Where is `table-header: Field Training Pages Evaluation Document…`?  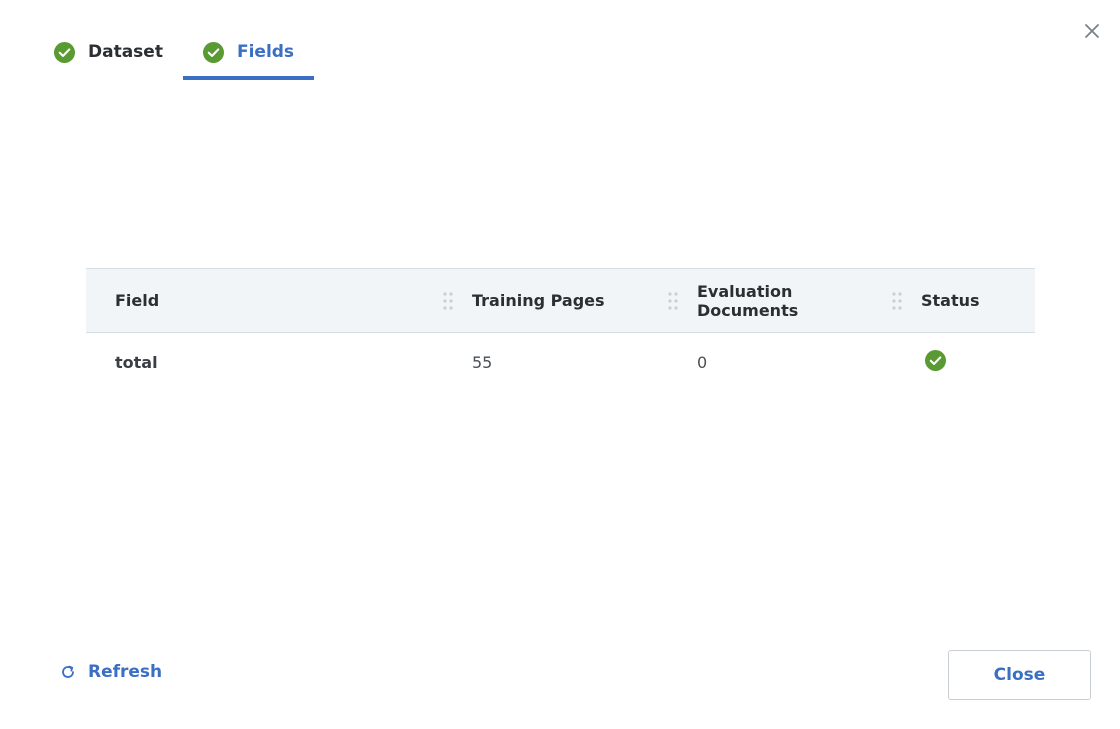
table-header: Field Training Pages Evaluation Document… is located at coordinates (560, 300).